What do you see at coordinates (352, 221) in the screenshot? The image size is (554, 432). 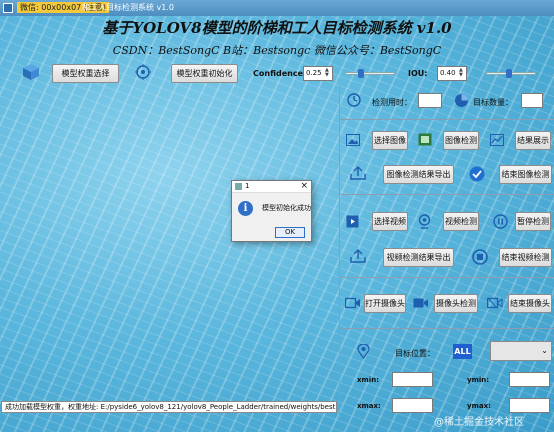 I see `video-file-icon` at bounding box center [352, 221].